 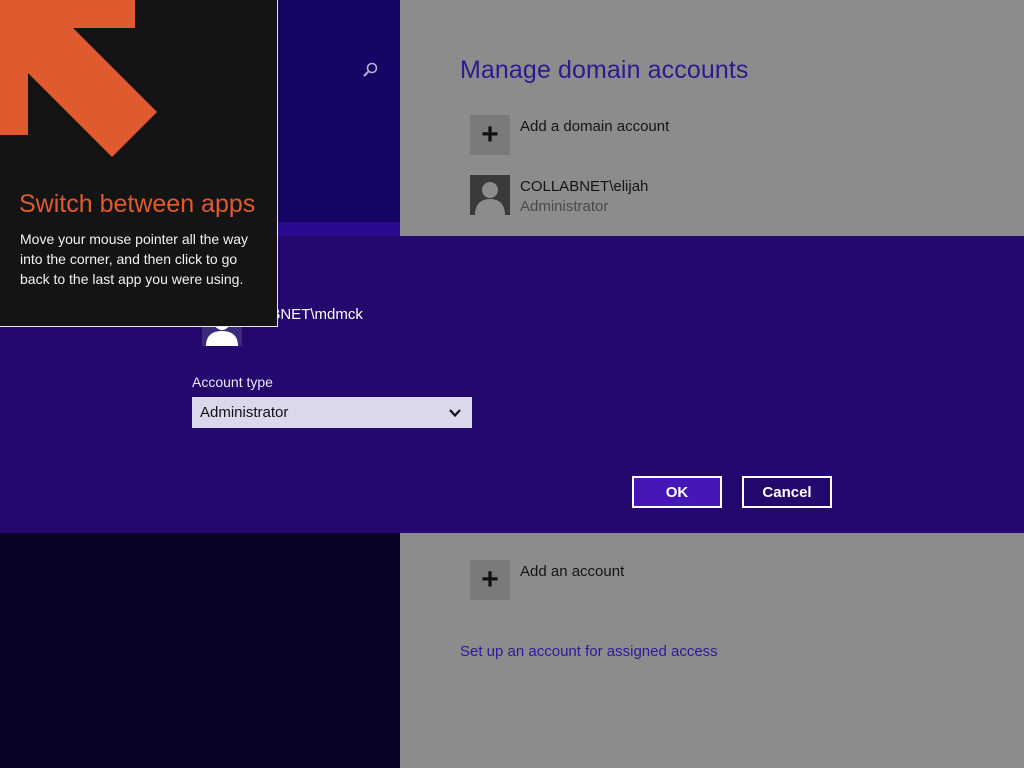 I want to click on add-domain-account-label: Add a domain account, so click(x=594, y=126).